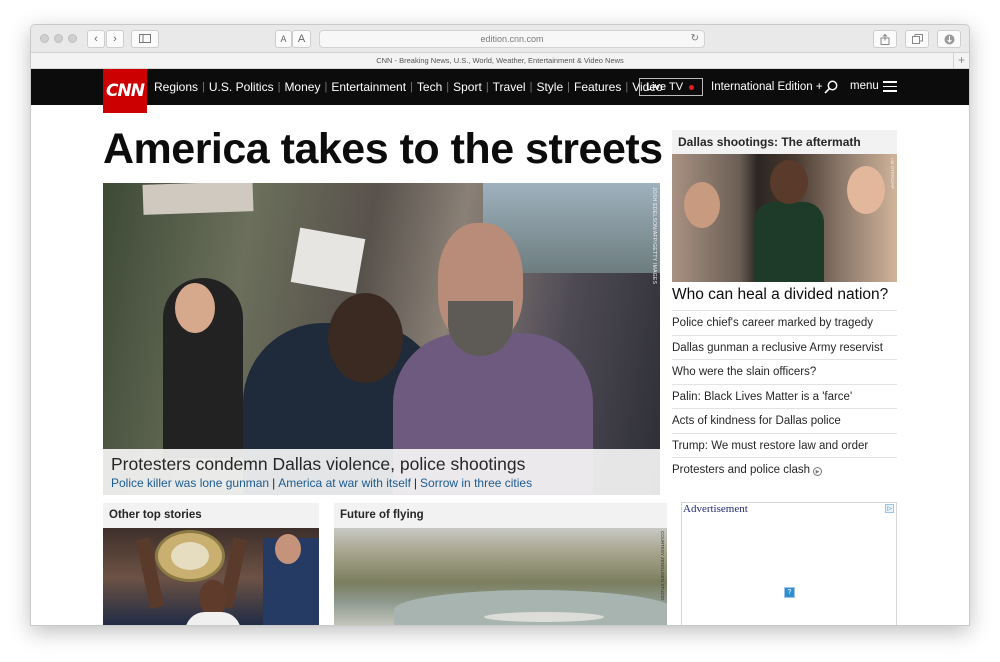 The image size is (1000, 662). Describe the element at coordinates (784, 445) in the screenshot. I see `list-item: Trump: We must restore law and order` at that location.